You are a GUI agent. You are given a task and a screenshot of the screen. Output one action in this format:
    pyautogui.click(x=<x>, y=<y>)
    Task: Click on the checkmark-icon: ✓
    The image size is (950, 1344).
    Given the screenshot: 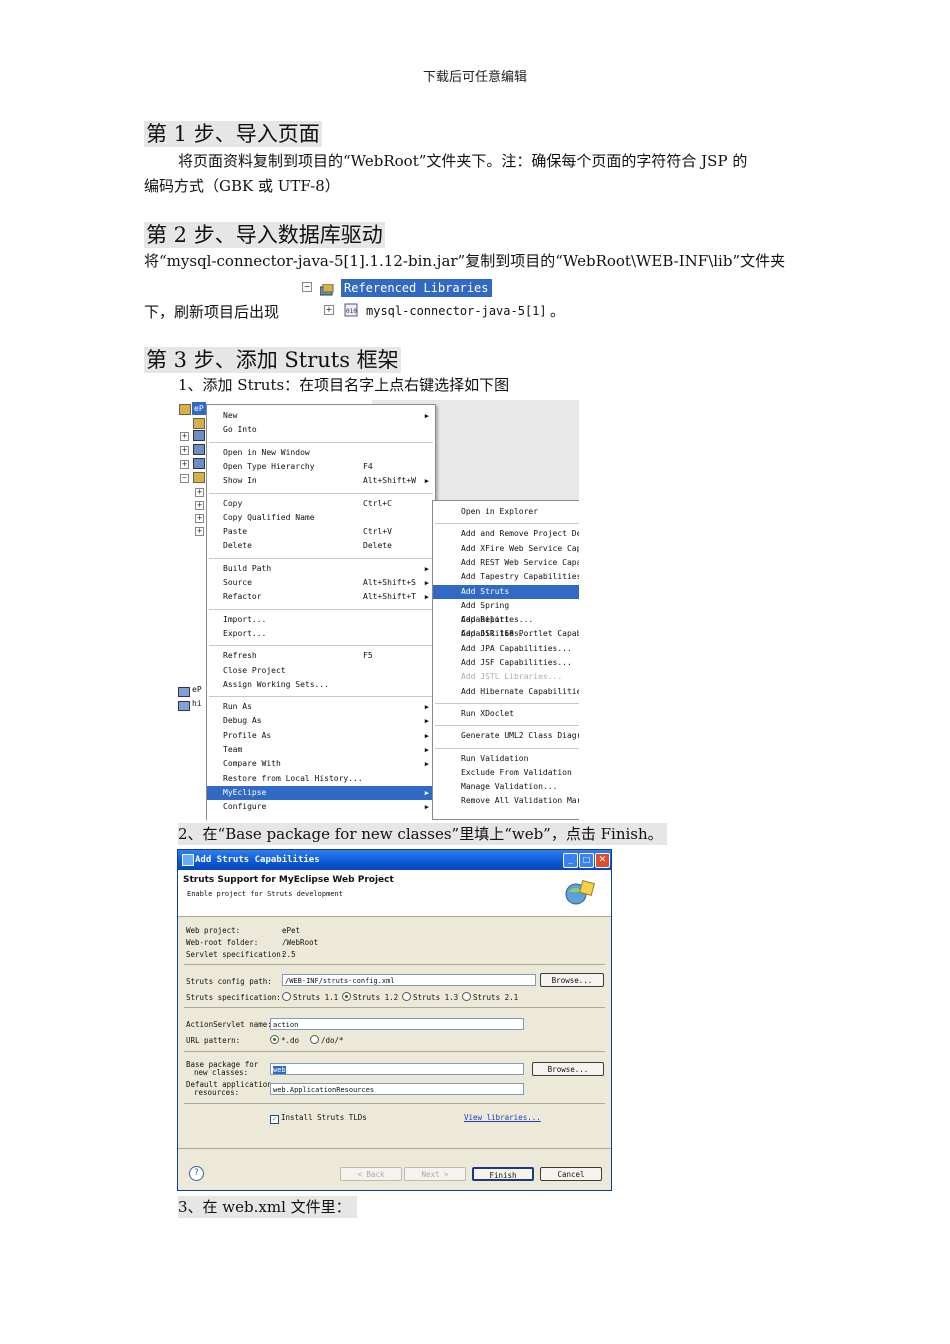 What is the action you would take?
    pyautogui.click(x=274, y=1119)
    